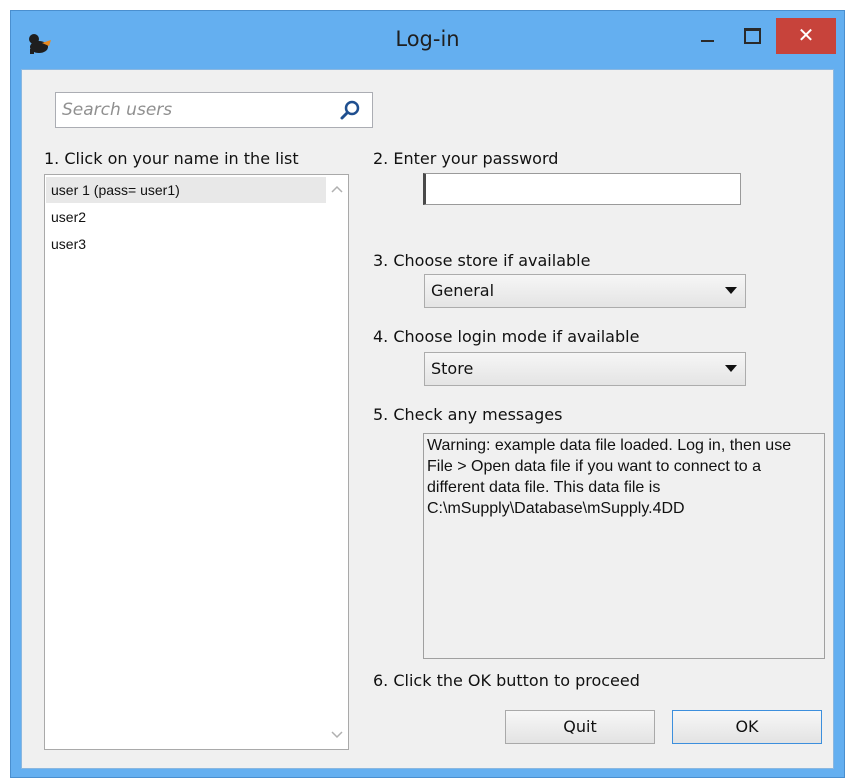 Image resolution: width=850 pixels, height=783 pixels. I want to click on search-box, so click(214, 110).